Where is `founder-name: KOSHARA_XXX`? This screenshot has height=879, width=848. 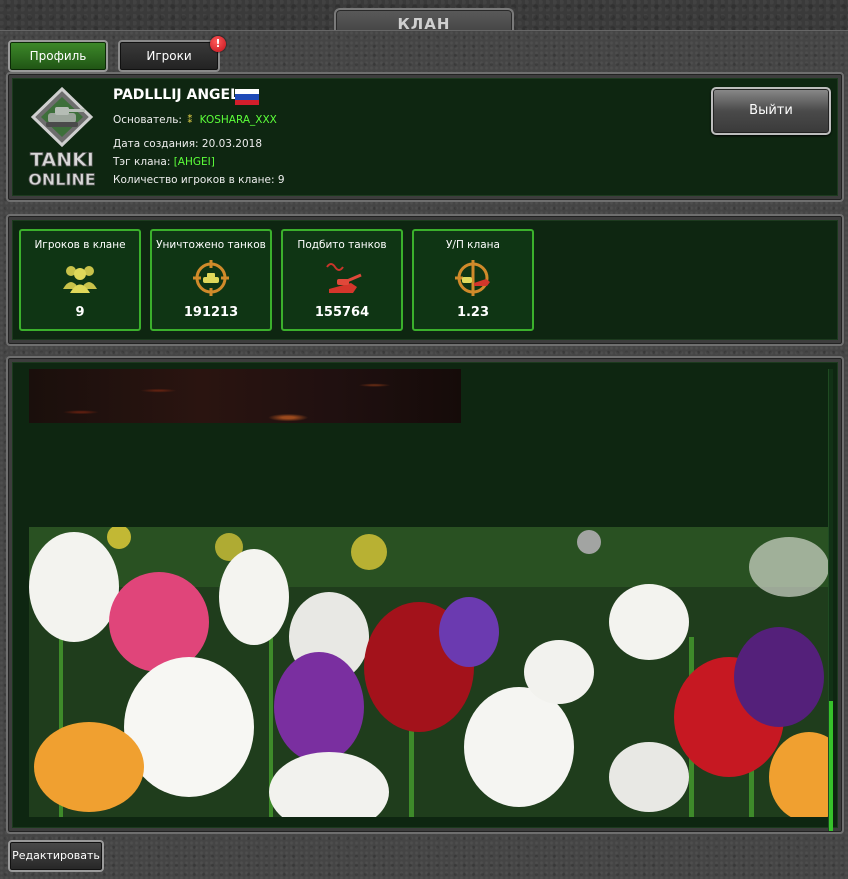 founder-name: KOSHARA_XXX is located at coordinates (238, 120).